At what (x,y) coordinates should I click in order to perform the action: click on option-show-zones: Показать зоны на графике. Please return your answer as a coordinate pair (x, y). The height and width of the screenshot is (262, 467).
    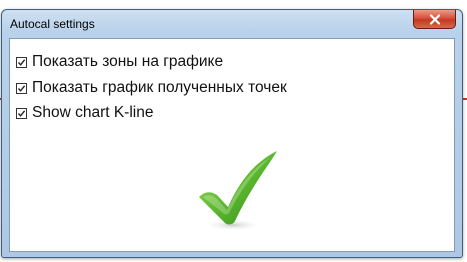
    Looking at the image, I should click on (119, 62).